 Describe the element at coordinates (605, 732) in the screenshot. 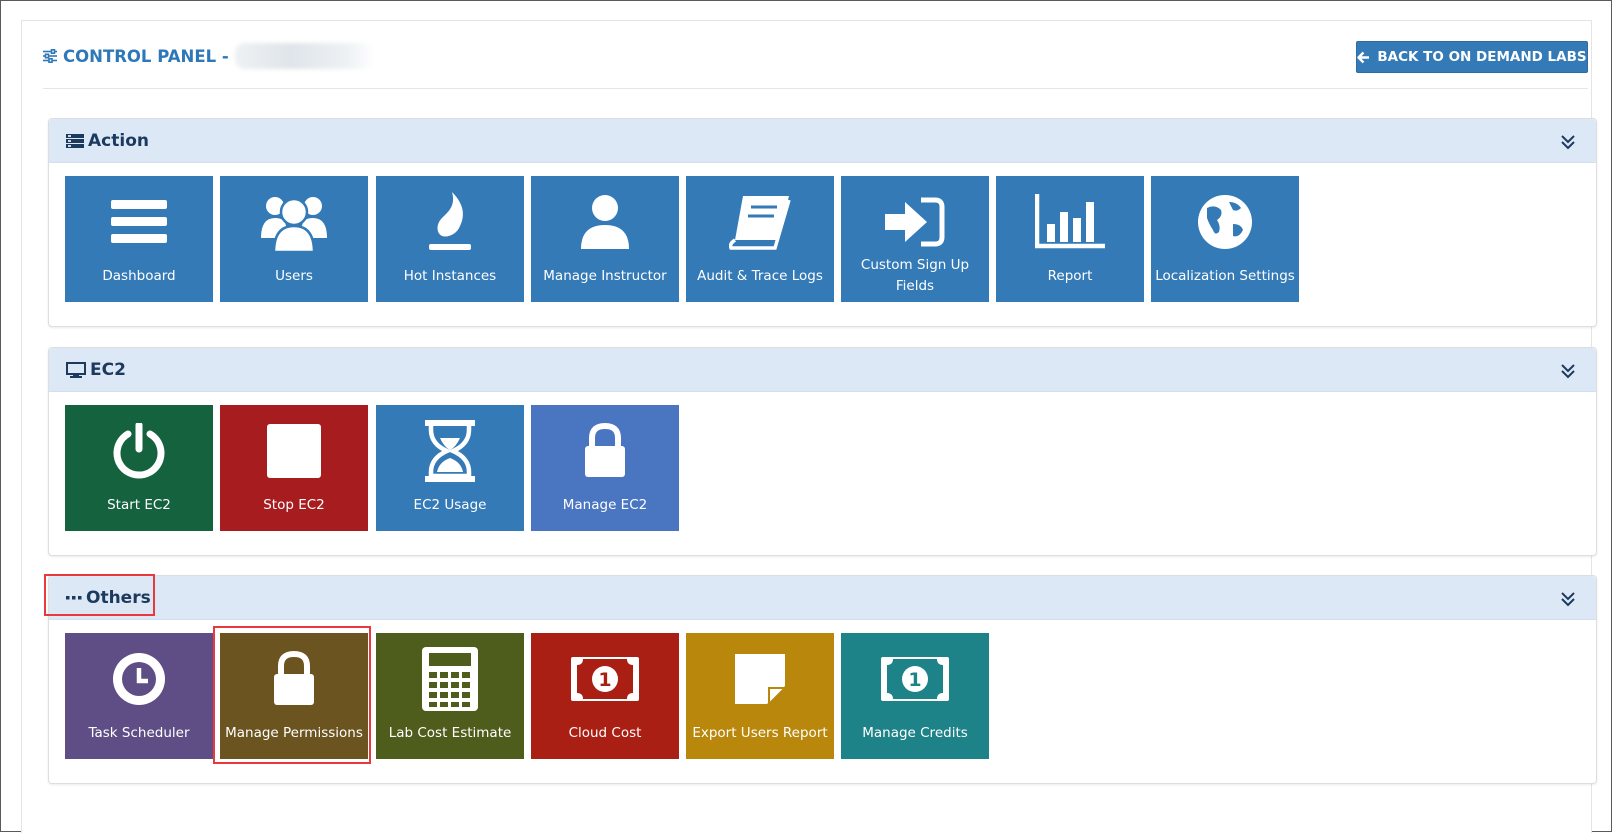

I see `tile-label: Cloud Cost` at that location.